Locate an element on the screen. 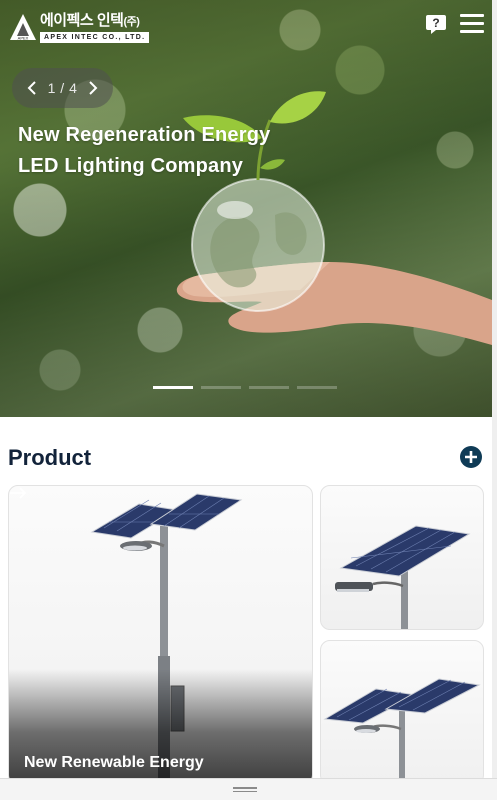 The width and height of the screenshot is (497, 800). logo-english-name: APEX INTEC CO., LTD. is located at coordinates (95, 37).